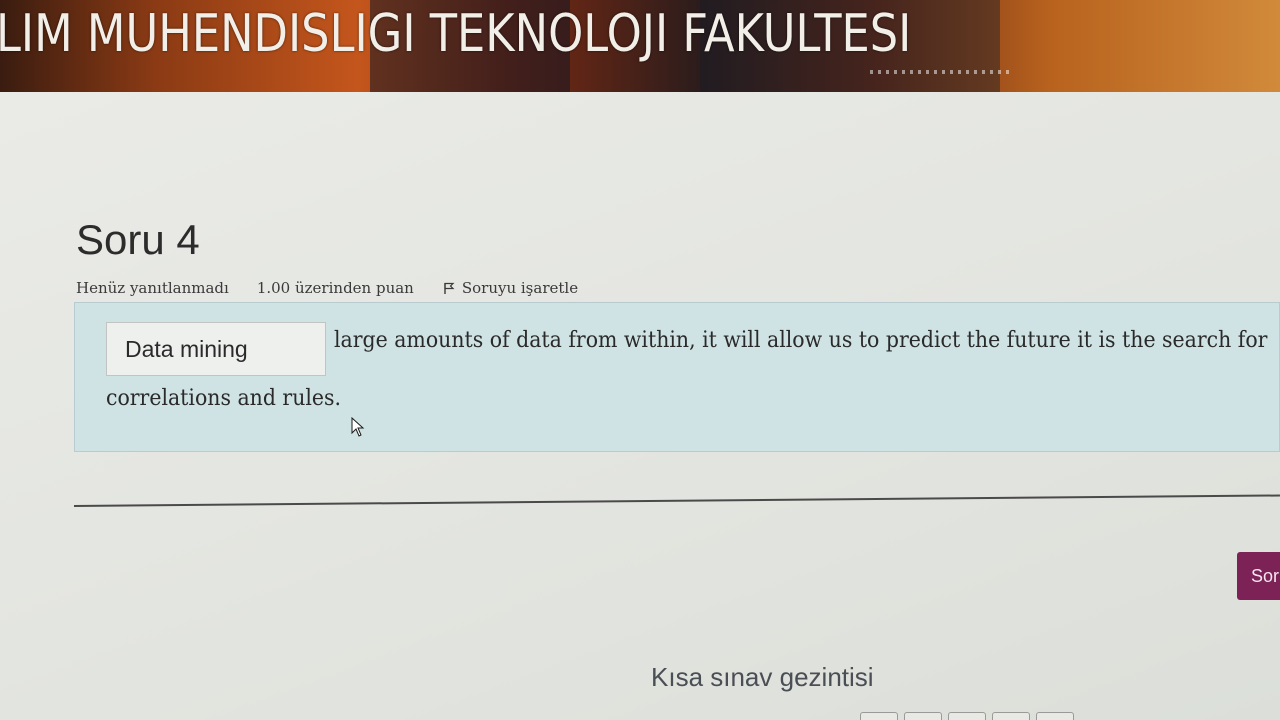 The height and width of the screenshot is (720, 1280). What do you see at coordinates (449, 288) in the screenshot?
I see `flag-icon` at bounding box center [449, 288].